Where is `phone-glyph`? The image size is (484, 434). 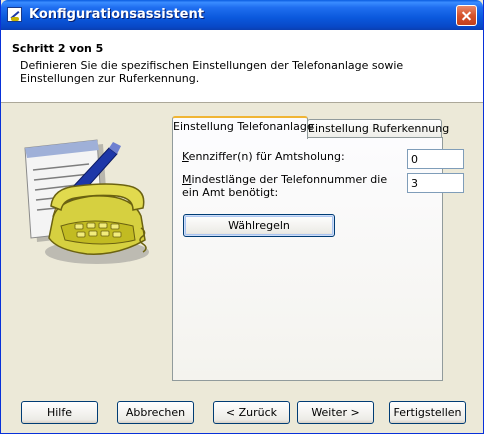 phone-glyph is located at coordinates (15, 19).